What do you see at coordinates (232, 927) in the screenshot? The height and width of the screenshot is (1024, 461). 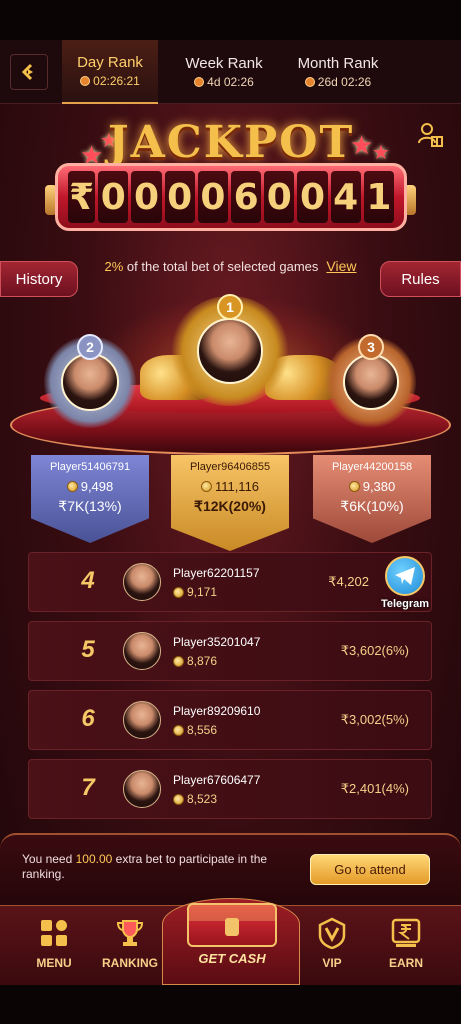 I see `chest-lock` at bounding box center [232, 927].